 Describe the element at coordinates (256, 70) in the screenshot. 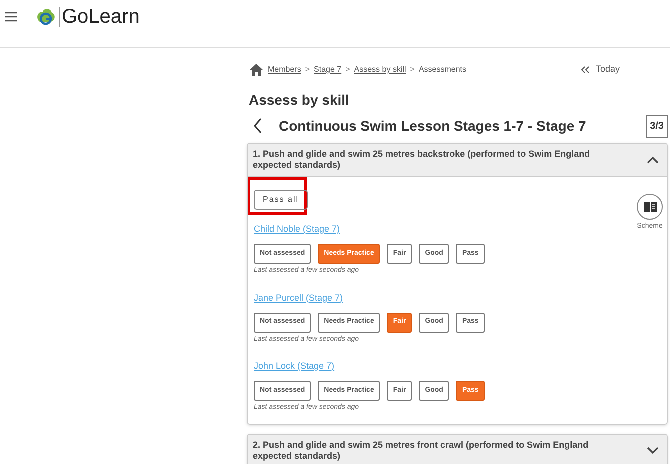

I see `home-icon` at that location.